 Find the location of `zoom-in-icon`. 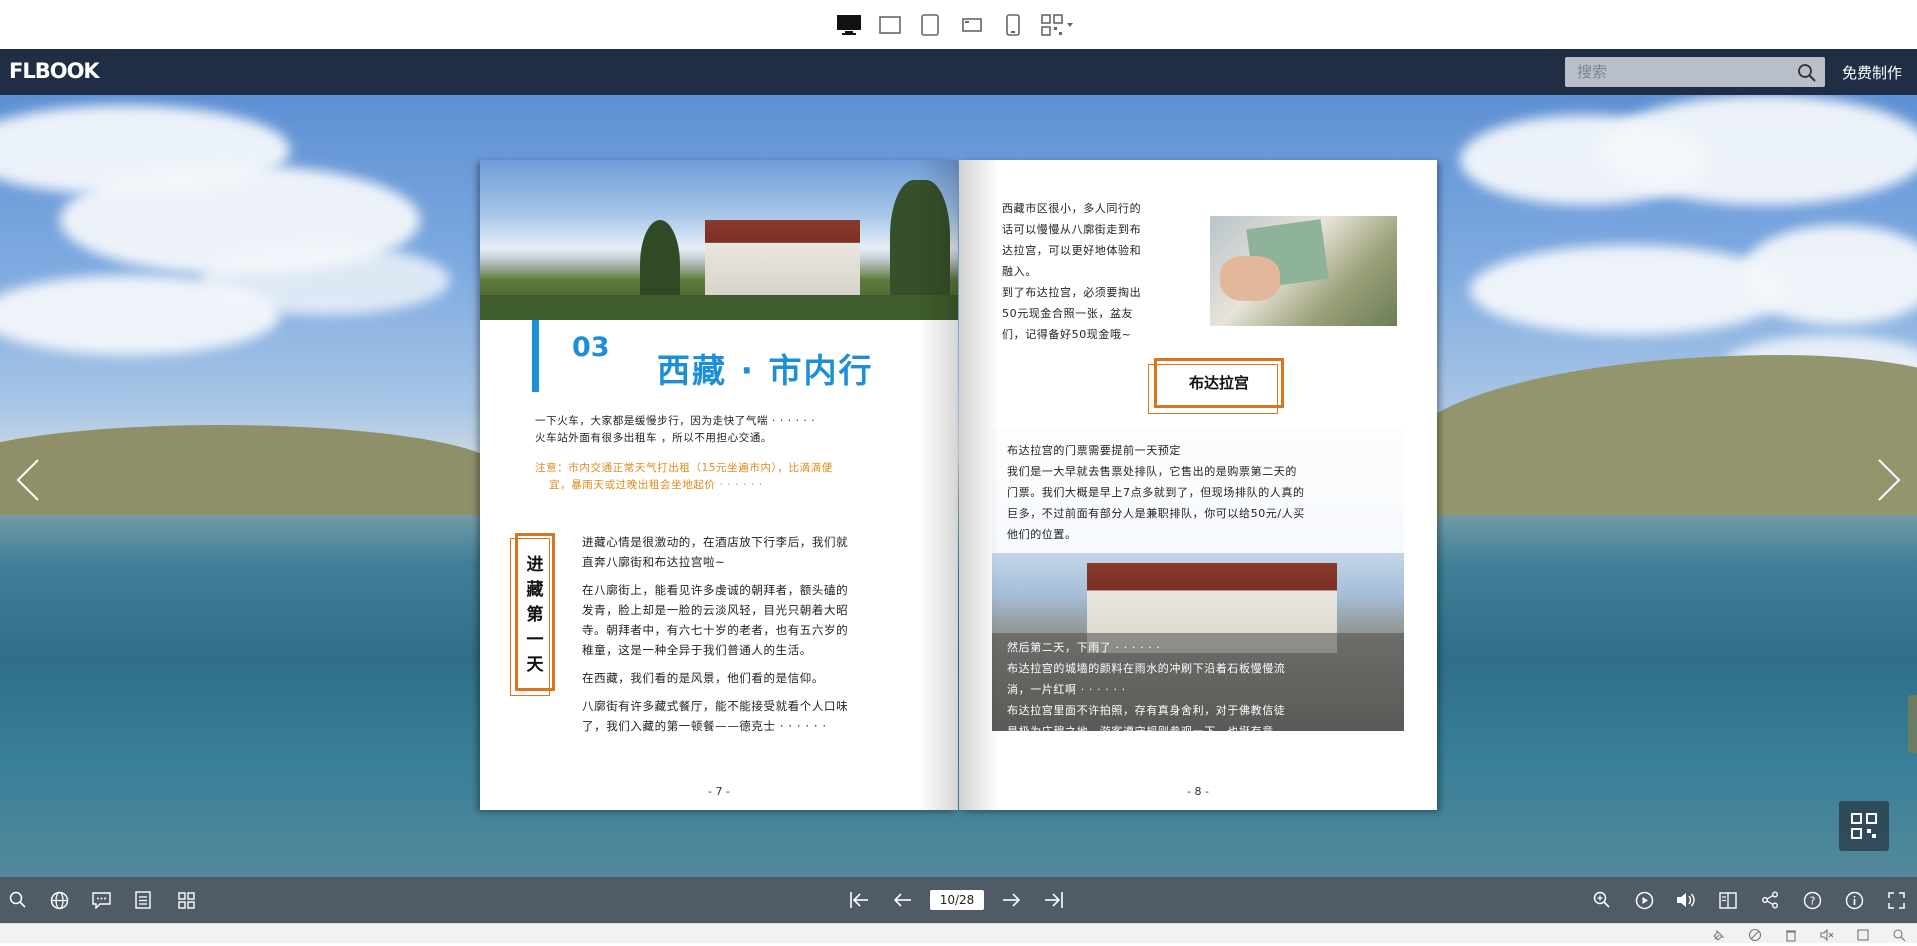

zoom-in-icon is located at coordinates (1602, 900).